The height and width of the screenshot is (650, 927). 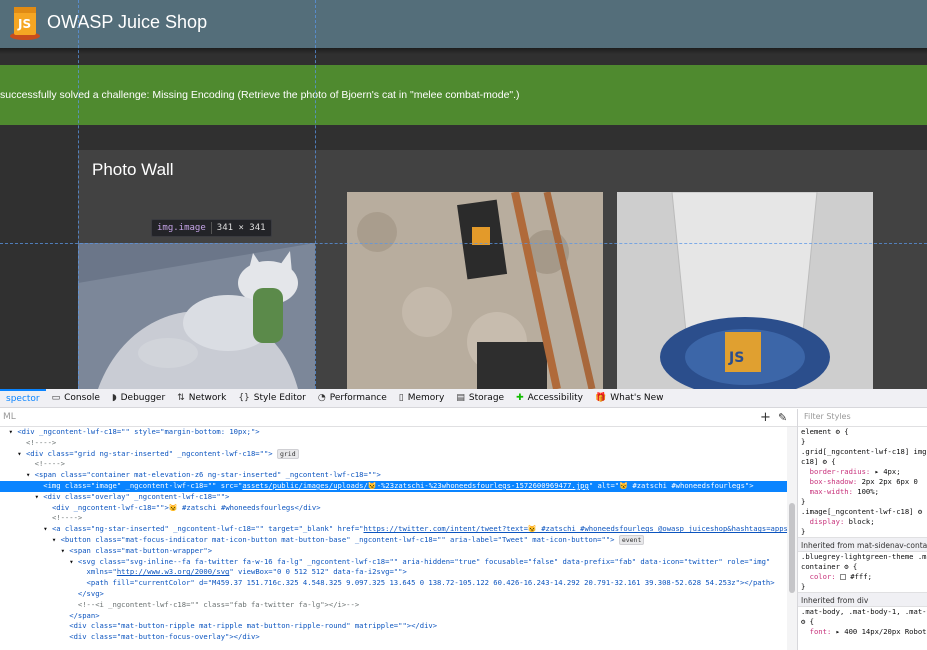 I want to click on rule-declaration: box-shadow: 2px 2px 6px 0, so click(x=862, y=482).